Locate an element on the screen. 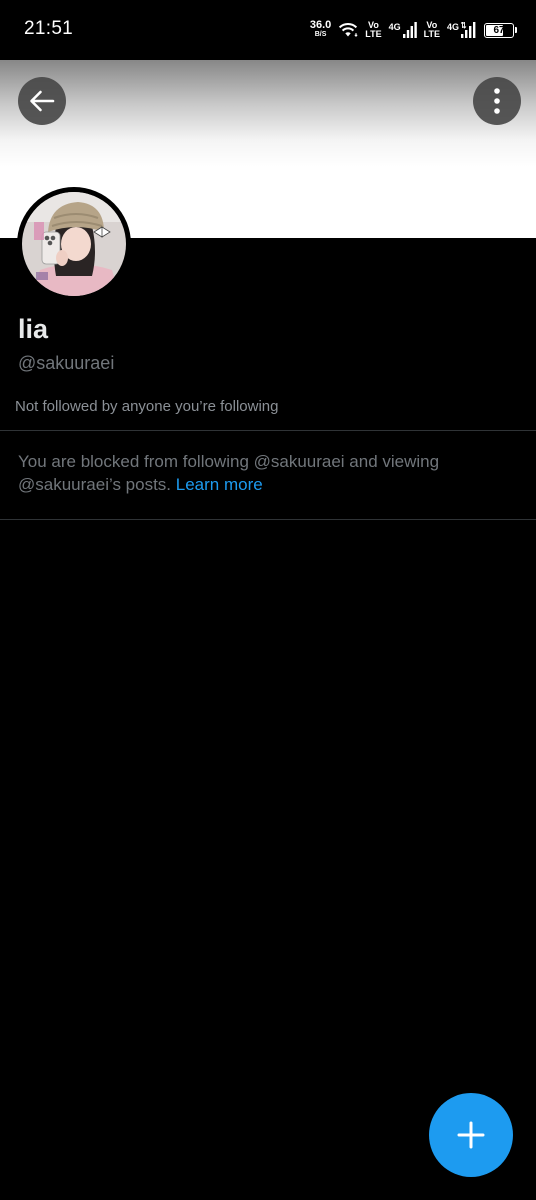 The height and width of the screenshot is (1200, 536). sim2-volte: Vo LTE is located at coordinates (432, 30).